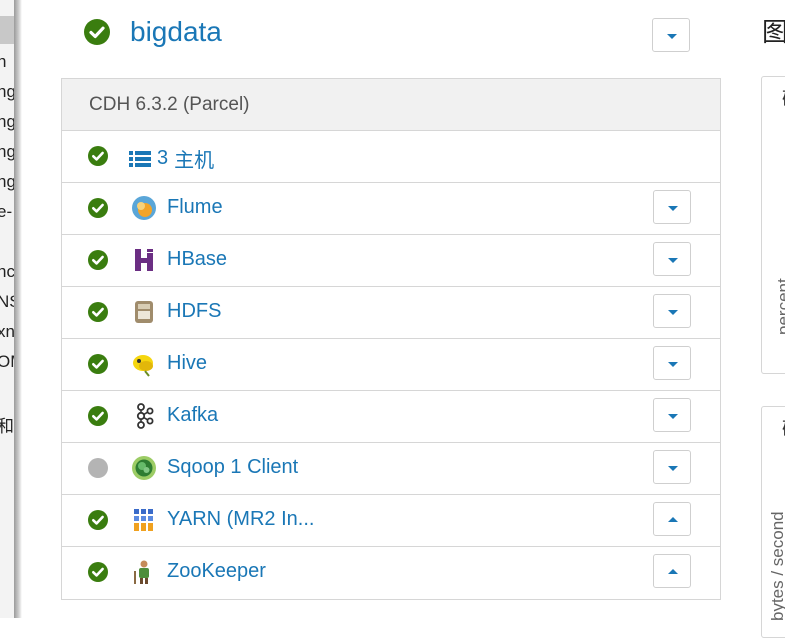 Image resolution: width=785 pixels, height=638 pixels. Describe the element at coordinates (3, 62) in the screenshot. I see `left-text-fragment: n` at that location.